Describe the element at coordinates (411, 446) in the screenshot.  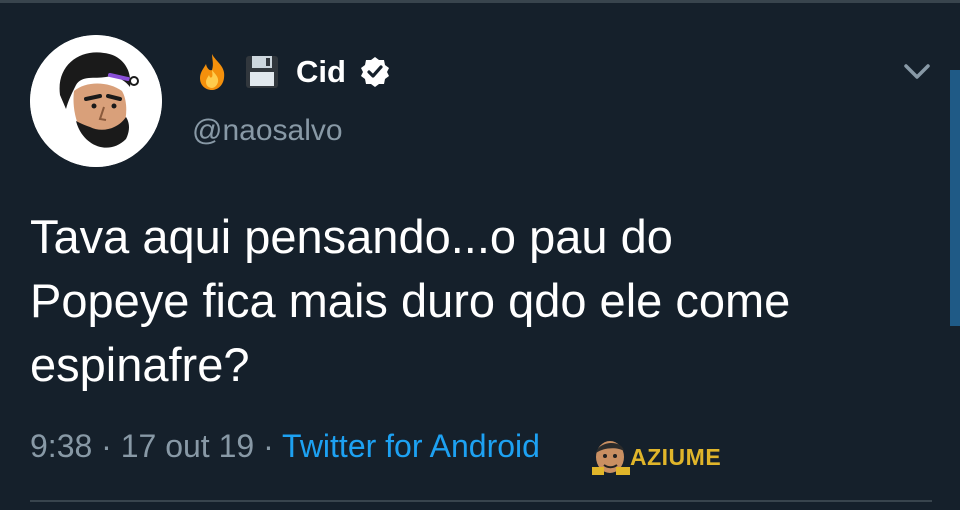
I see `tweet-source-link: Twitter for Android` at that location.